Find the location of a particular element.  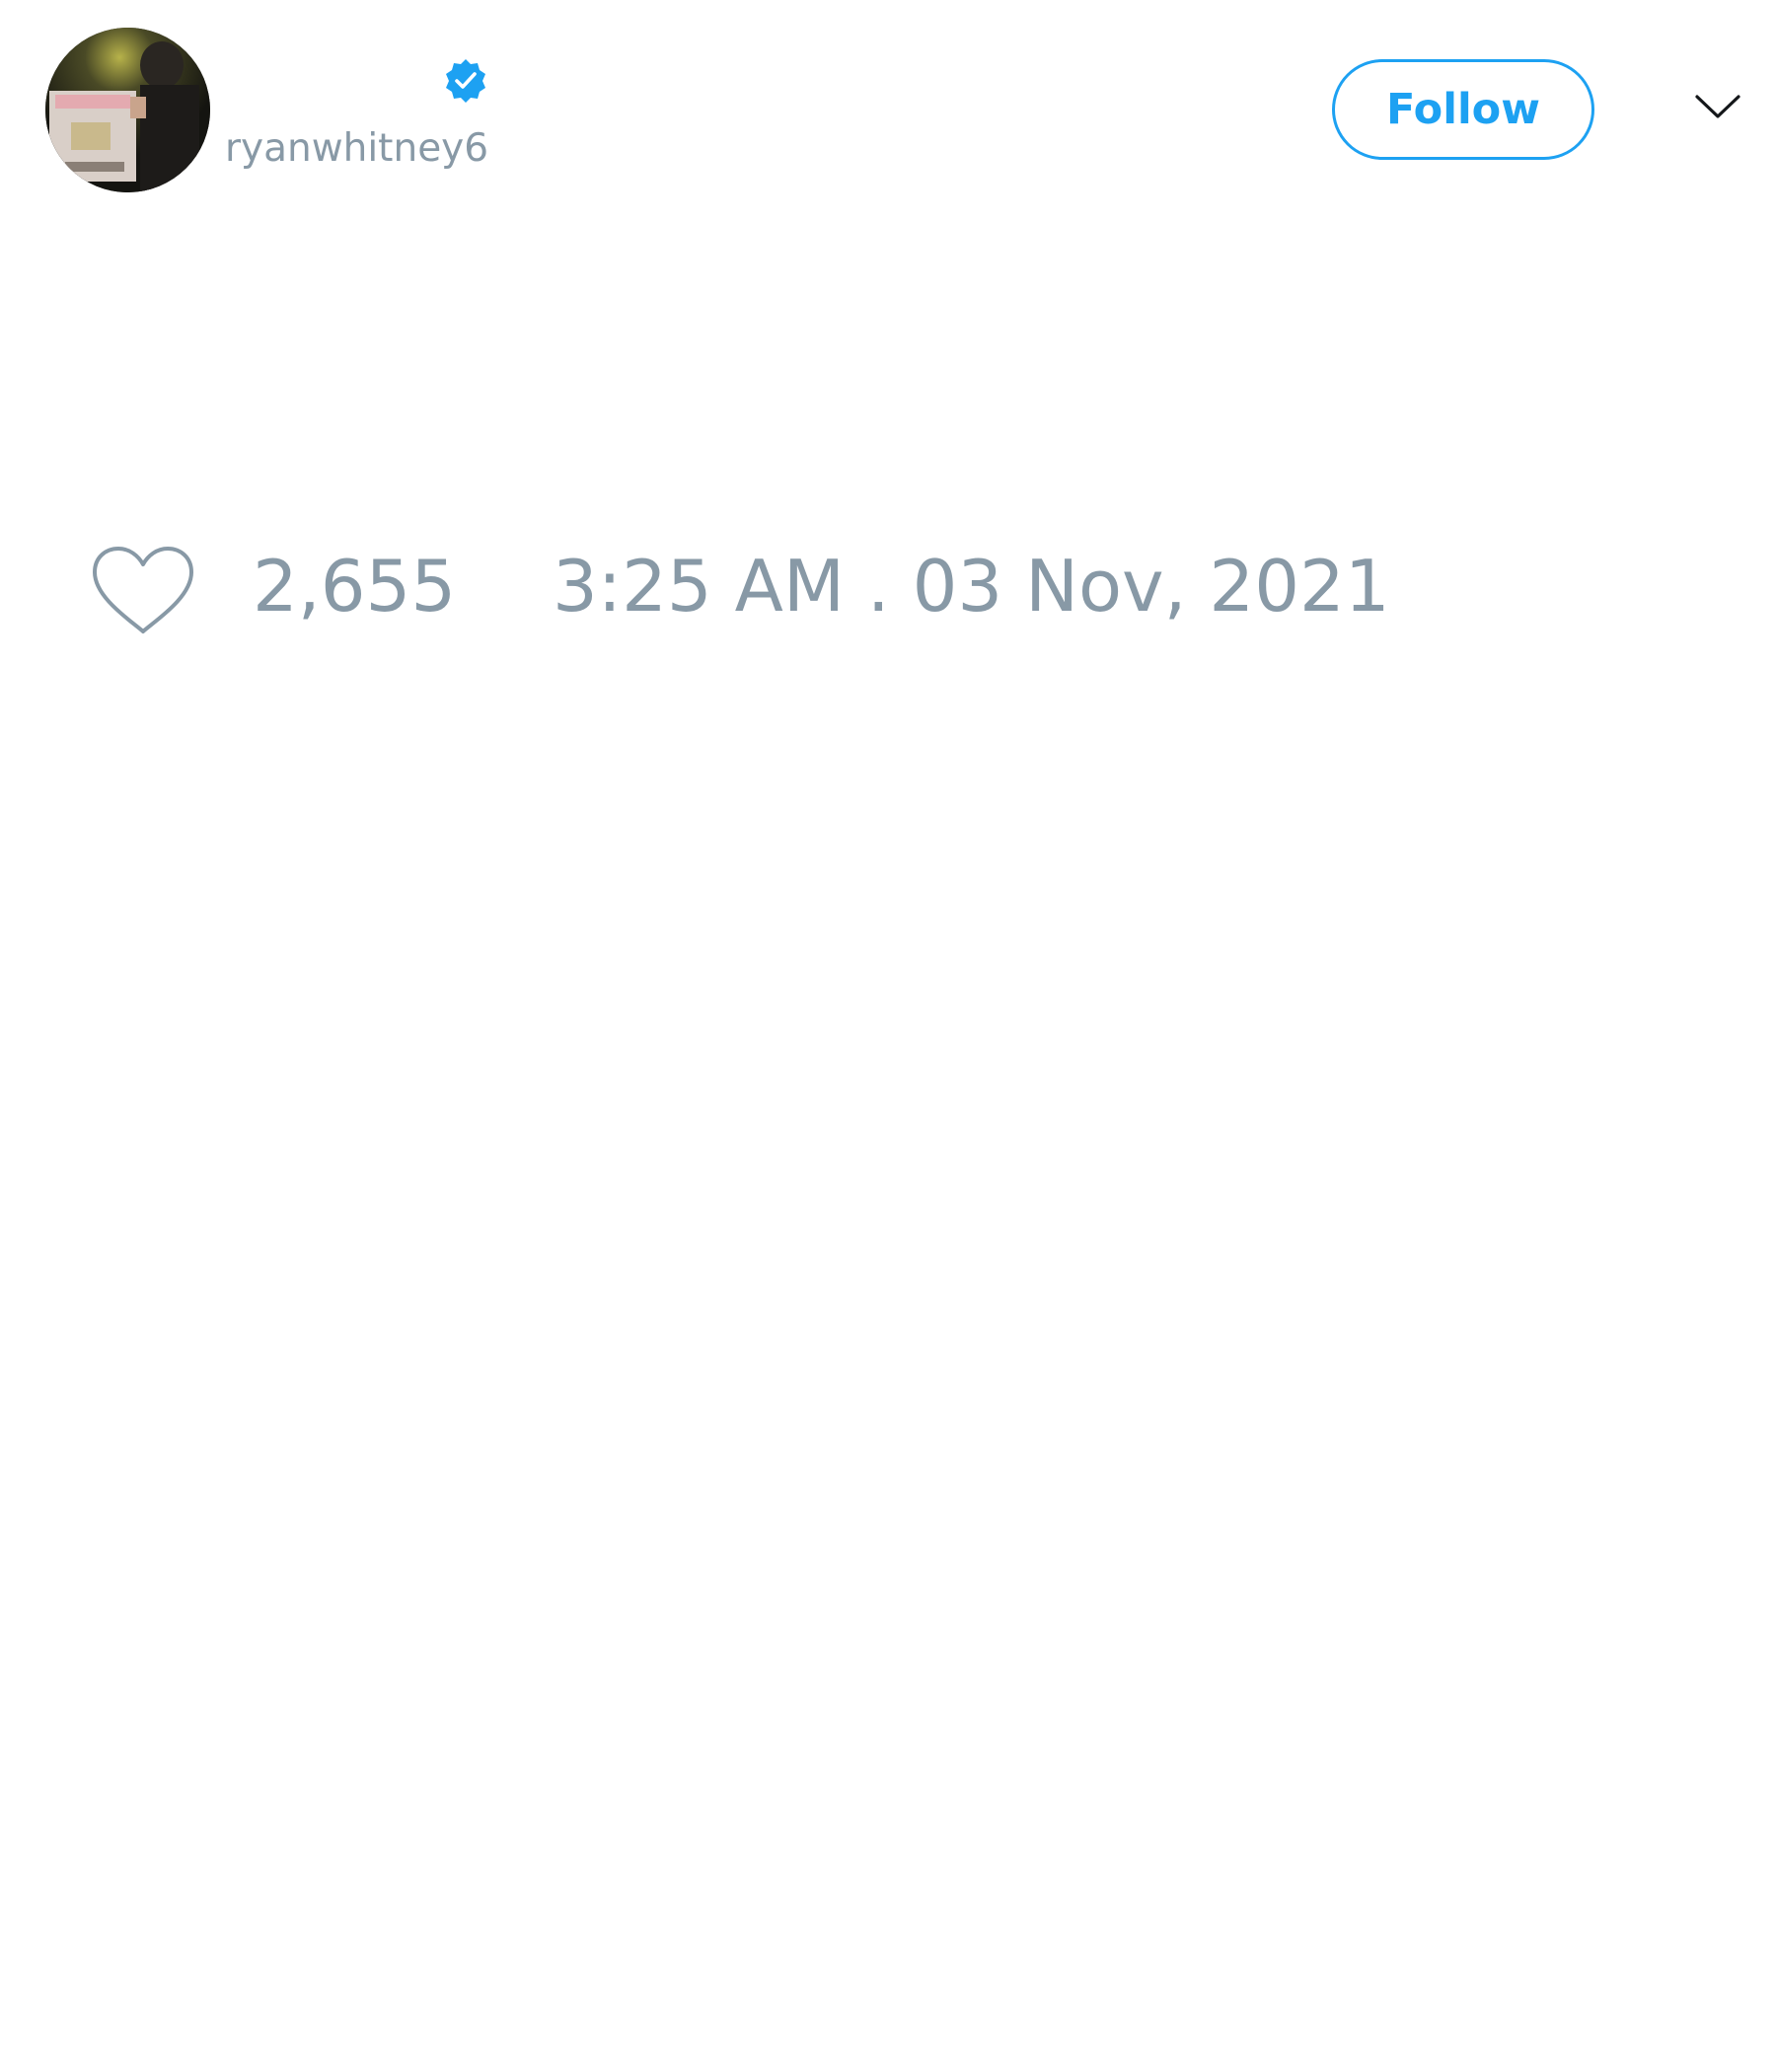

avatar-image is located at coordinates (128, 110).